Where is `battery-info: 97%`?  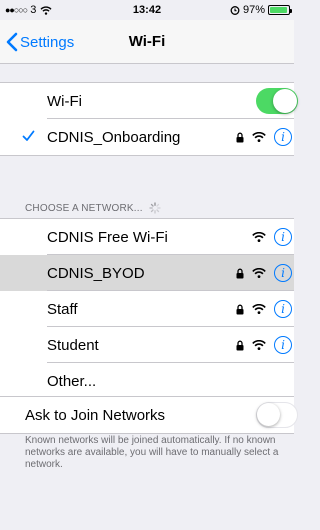 battery-info: 97% is located at coordinates (261, 10).